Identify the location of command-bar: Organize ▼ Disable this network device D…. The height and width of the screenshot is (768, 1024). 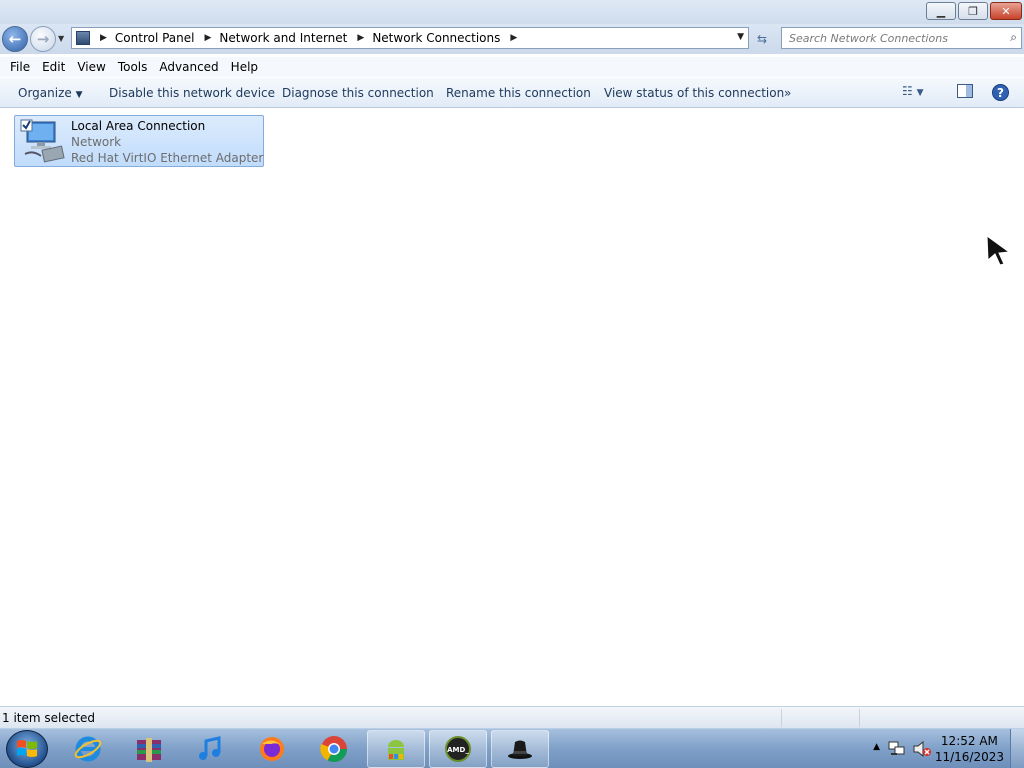
(512, 93).